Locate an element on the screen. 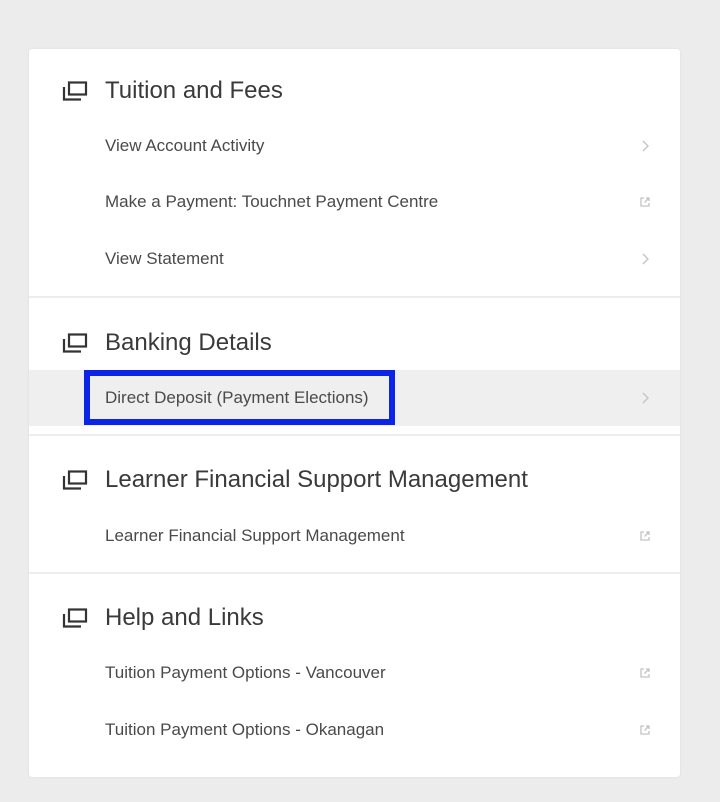 The image size is (720, 802). list-item-make-a-payment: Make a Payment: Touchnet Payment Centre is located at coordinates (354, 202).